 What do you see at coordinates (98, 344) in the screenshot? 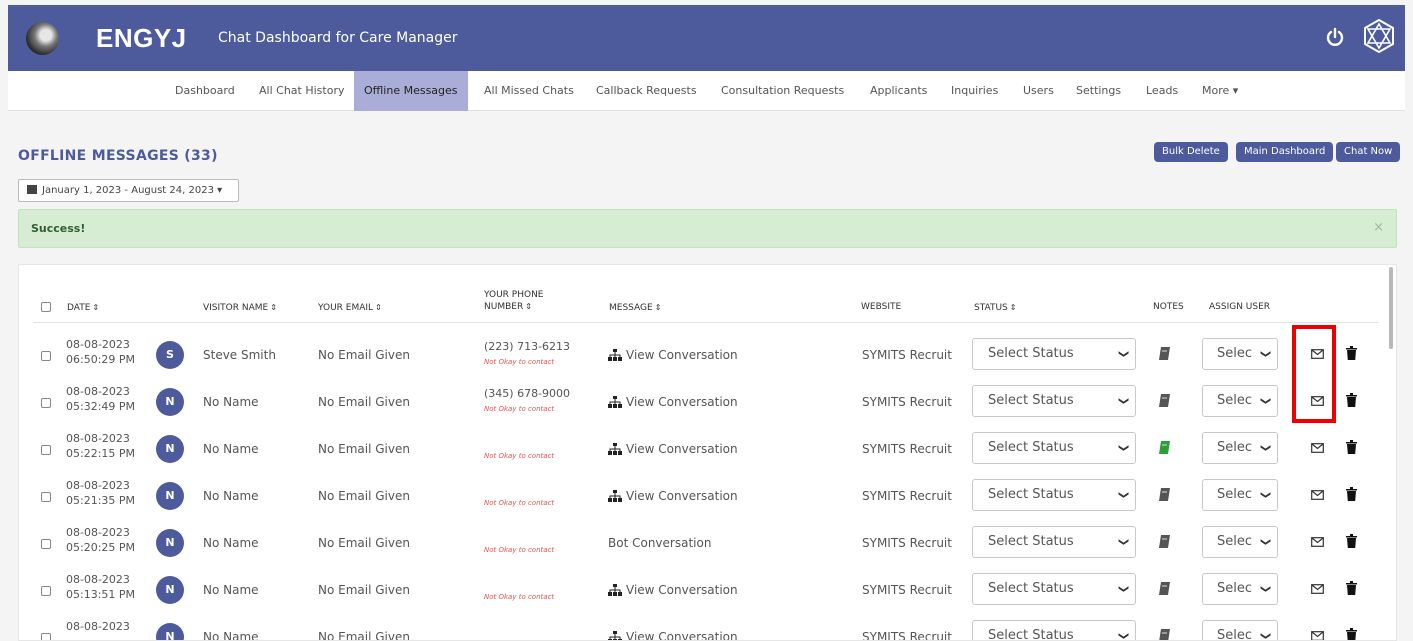
I see `row-date: 08-08-2023` at bounding box center [98, 344].